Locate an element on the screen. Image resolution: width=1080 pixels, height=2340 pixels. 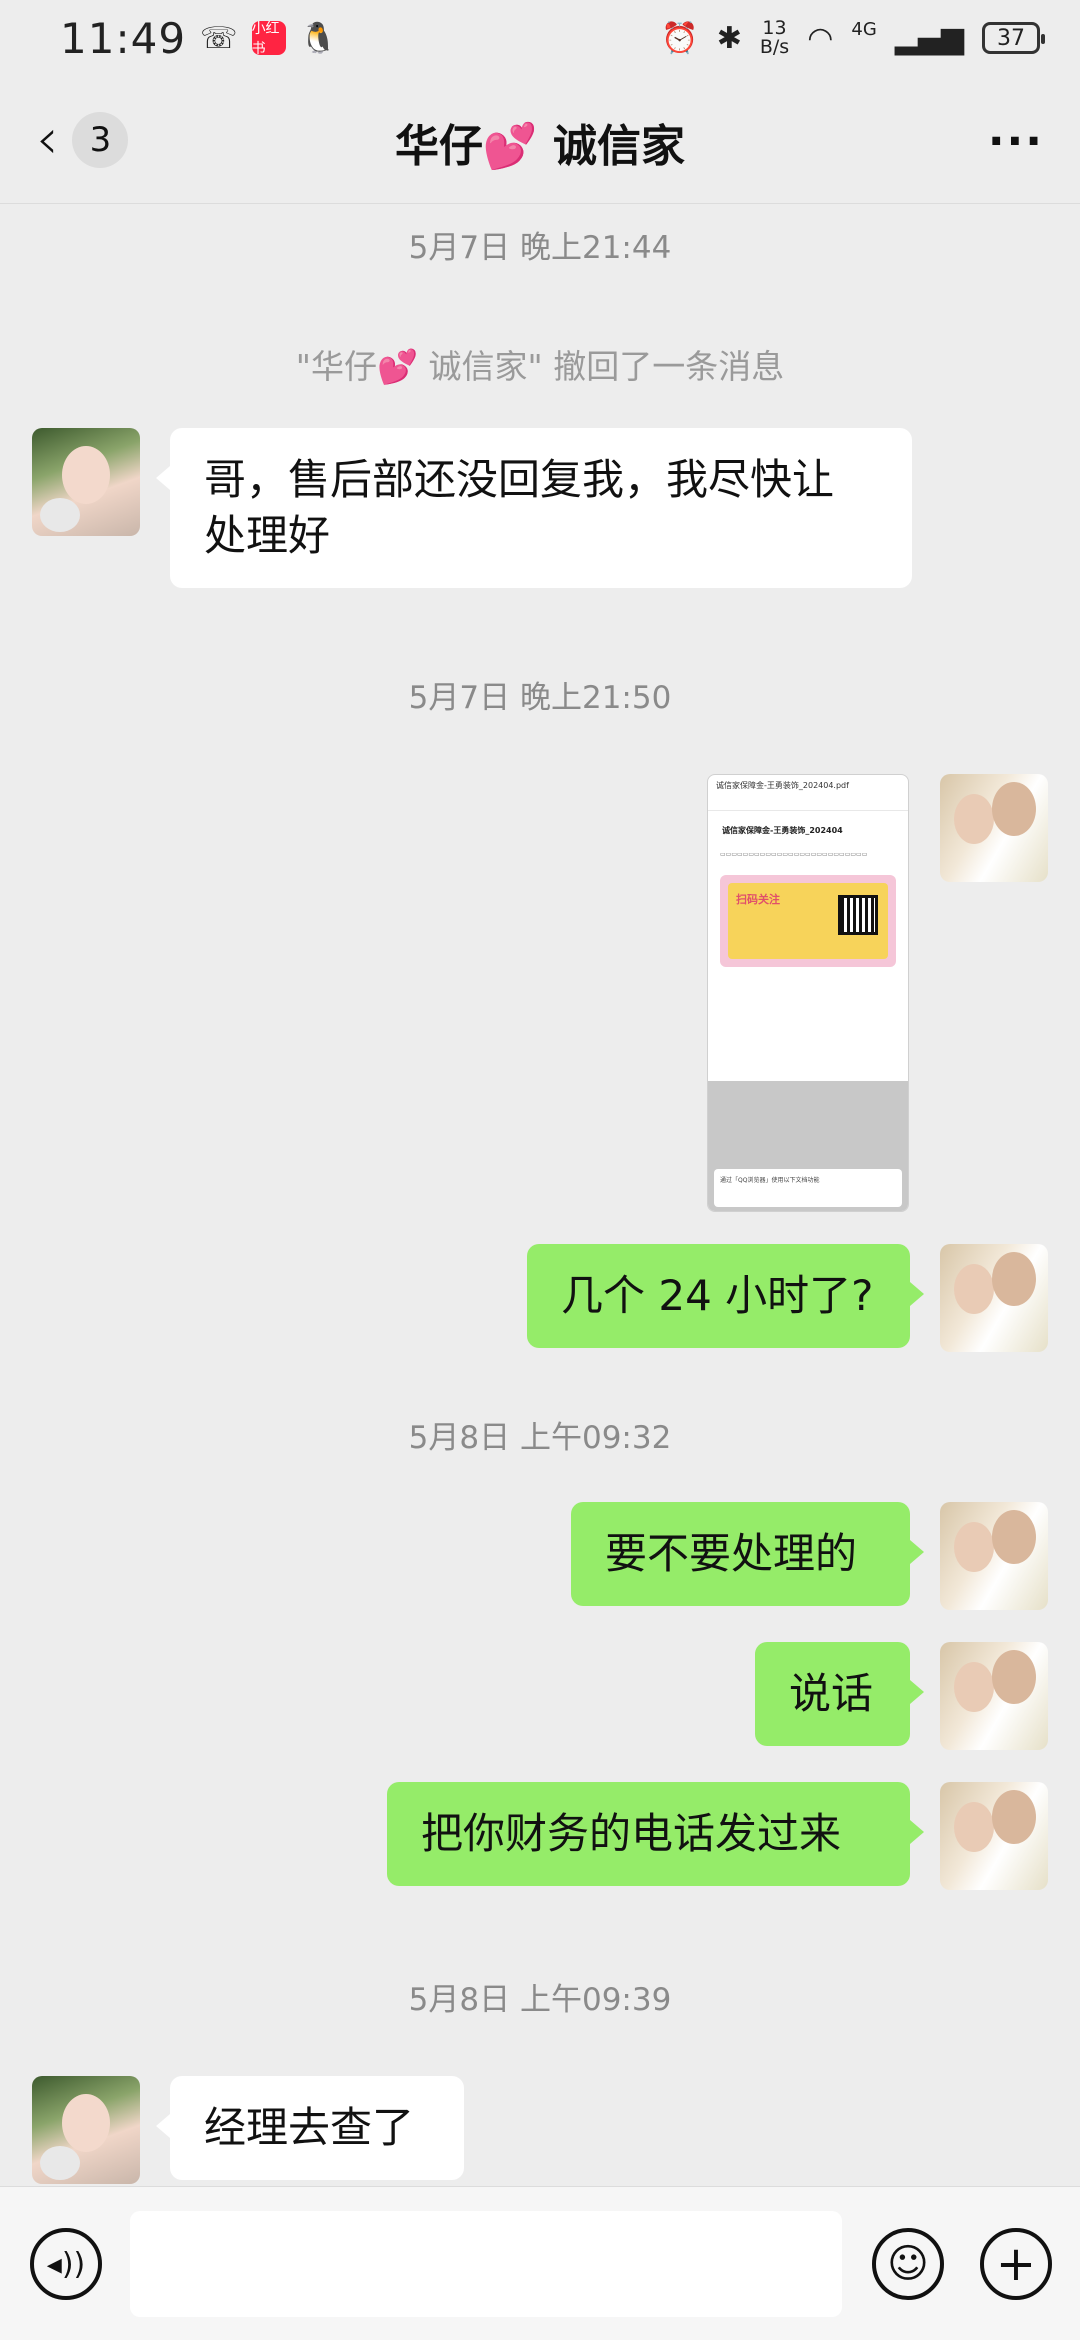
timestamp: 5月8日 上午09:32 is located at coordinates (540, 1438).